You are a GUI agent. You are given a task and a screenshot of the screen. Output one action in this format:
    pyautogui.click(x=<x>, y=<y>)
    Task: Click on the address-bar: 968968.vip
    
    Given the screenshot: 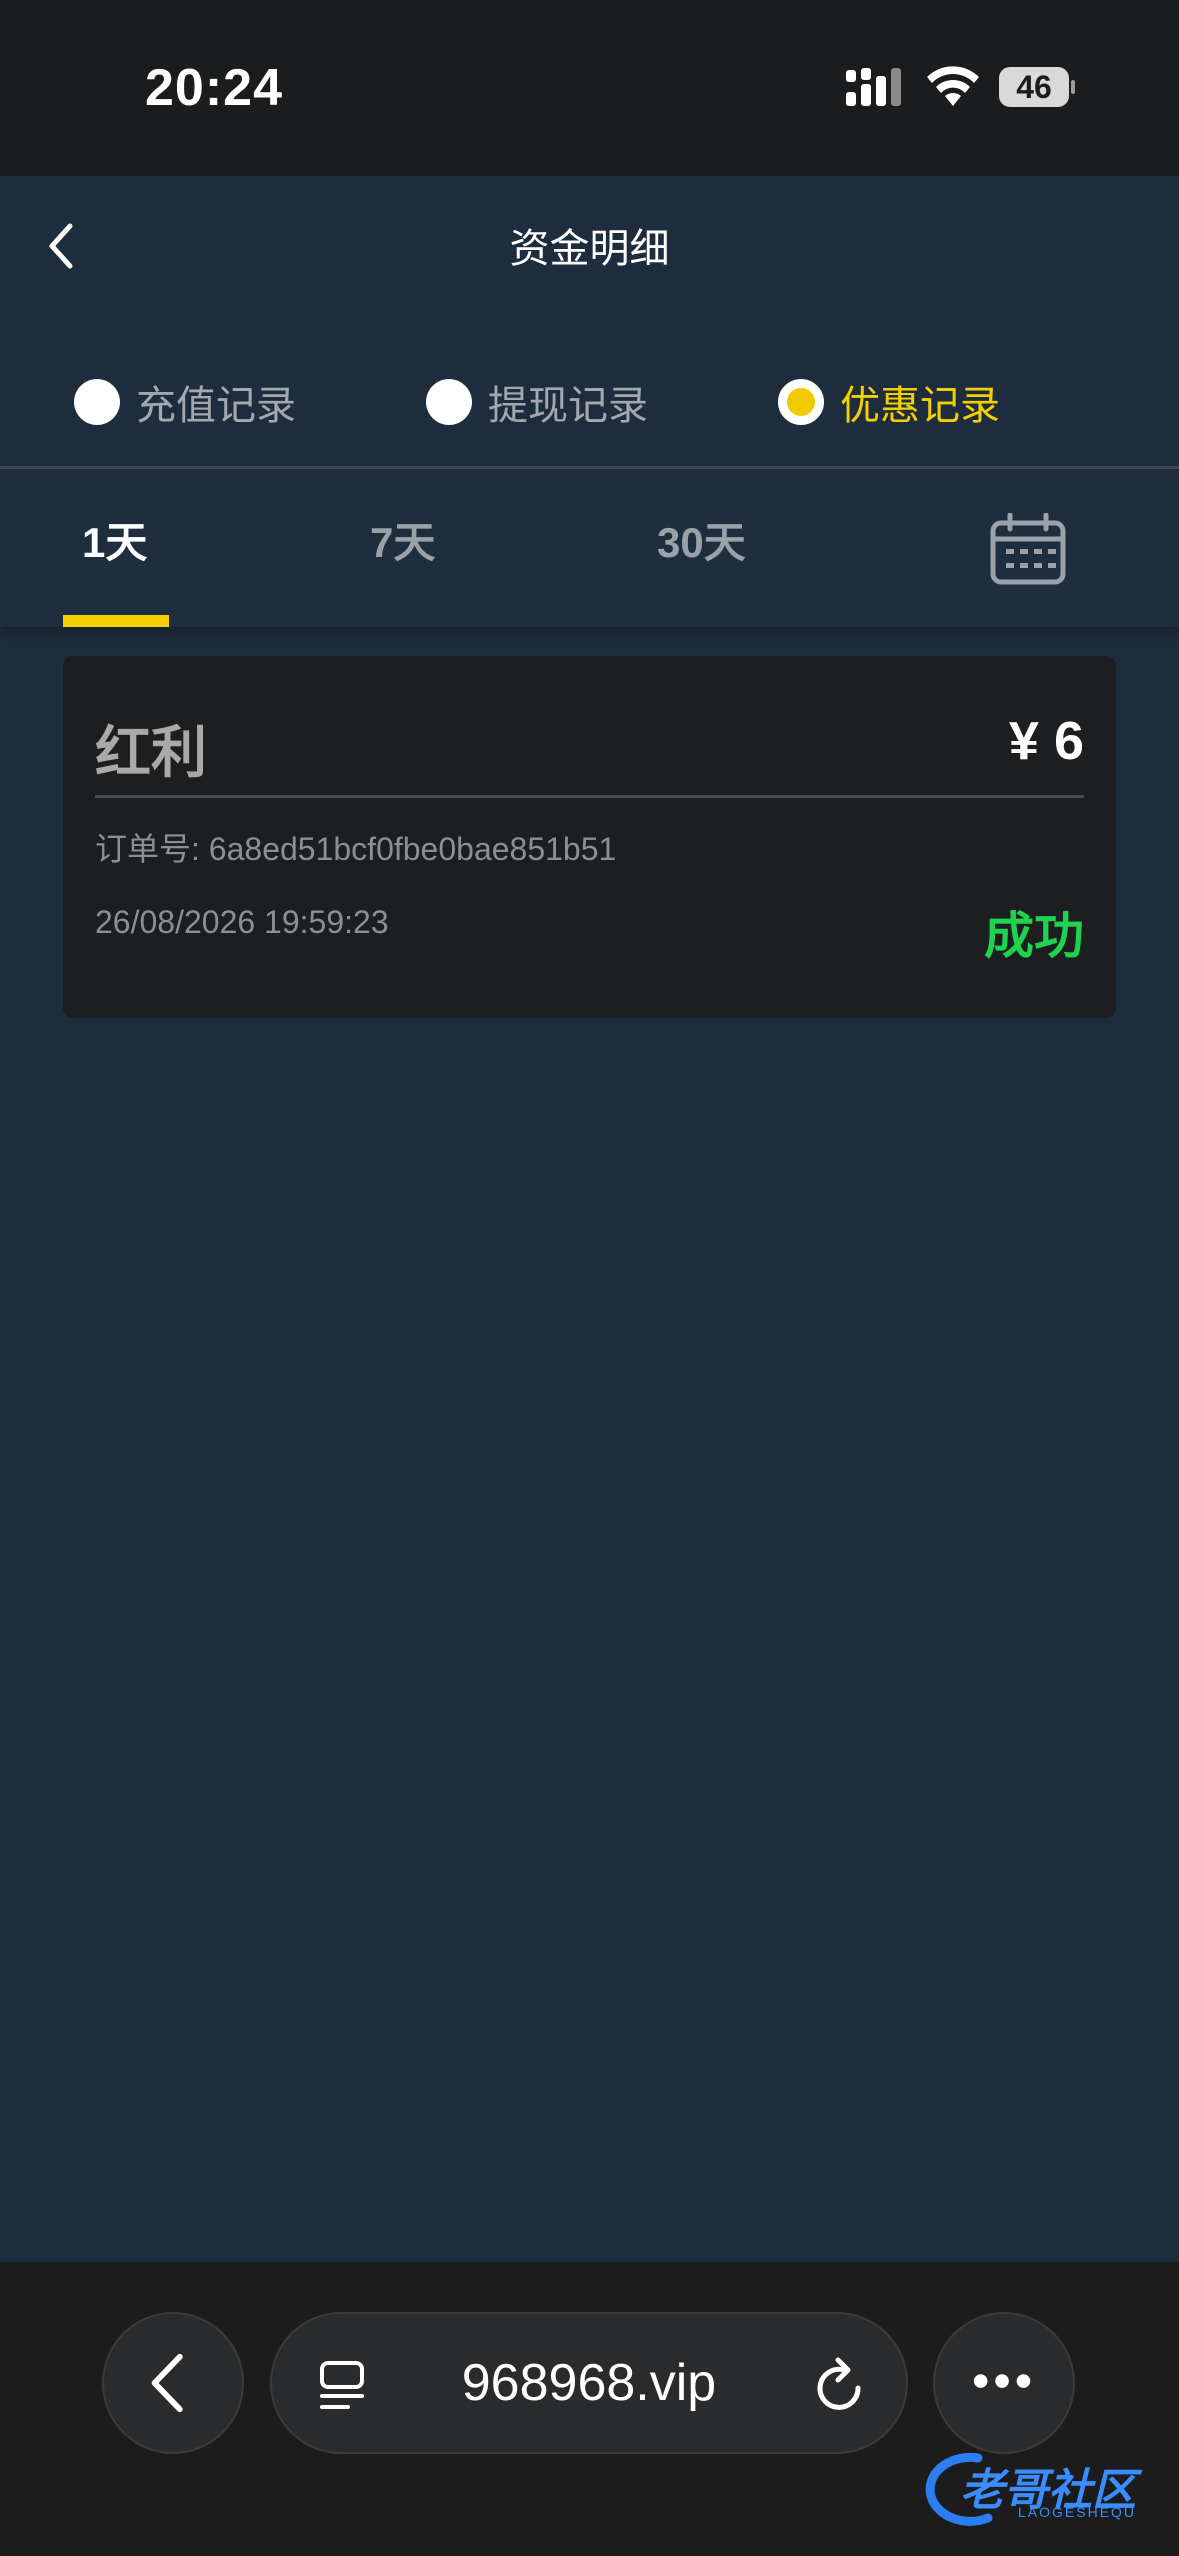 What is the action you would take?
    pyautogui.click(x=589, y=2383)
    